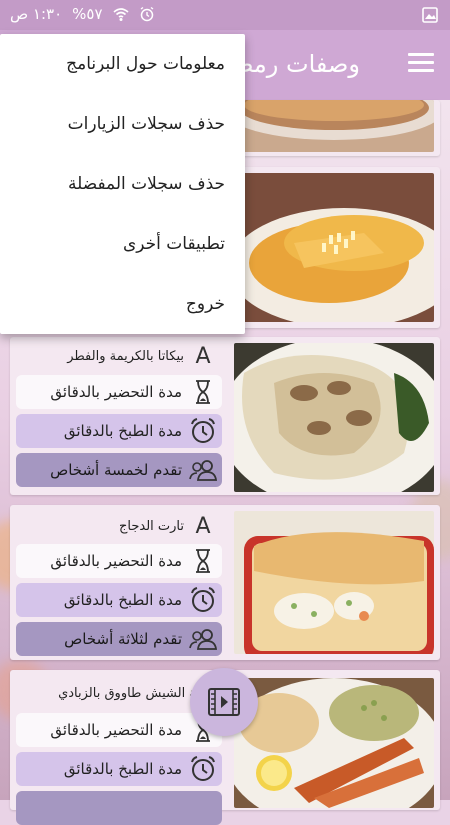  I want to click on recipe-title: تارت الدجاج, so click(151, 526).